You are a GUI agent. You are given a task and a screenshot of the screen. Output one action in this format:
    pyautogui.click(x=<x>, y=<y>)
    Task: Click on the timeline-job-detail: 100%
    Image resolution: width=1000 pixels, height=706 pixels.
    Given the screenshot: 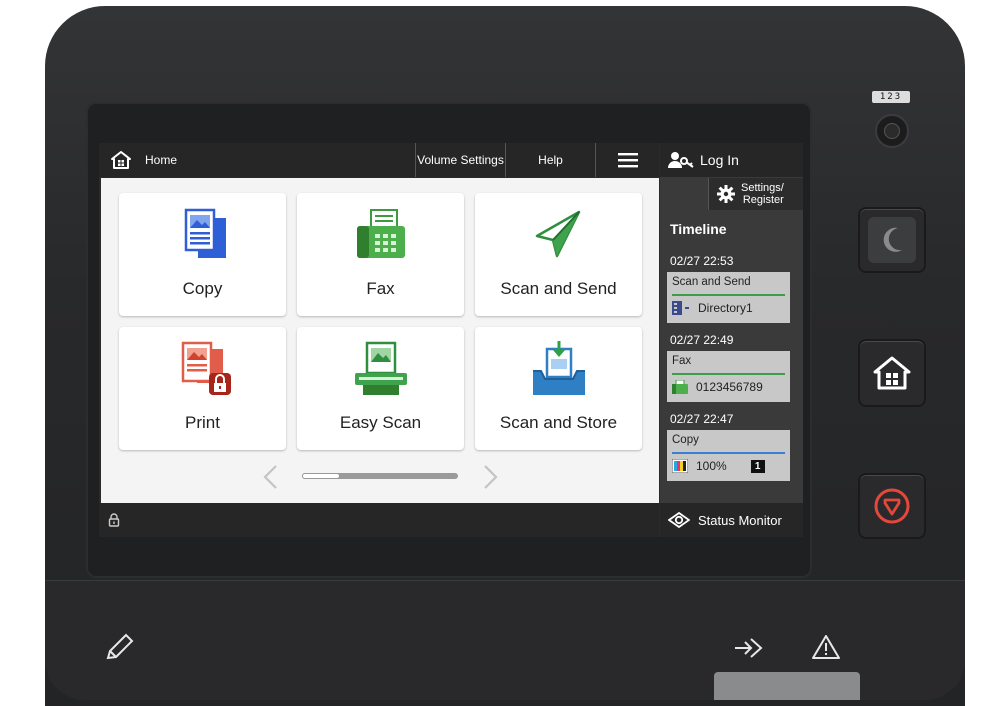 What is the action you would take?
    pyautogui.click(x=711, y=466)
    